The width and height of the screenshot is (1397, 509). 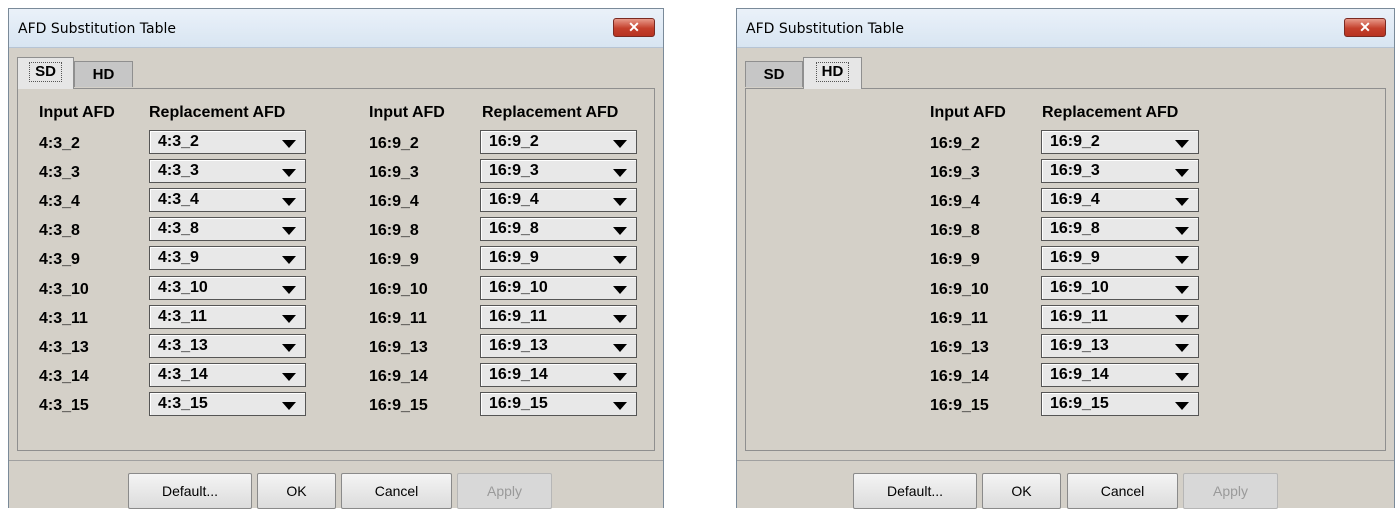 What do you see at coordinates (183, 345) in the screenshot?
I see `replacement-afd-value: 4:3_13` at bounding box center [183, 345].